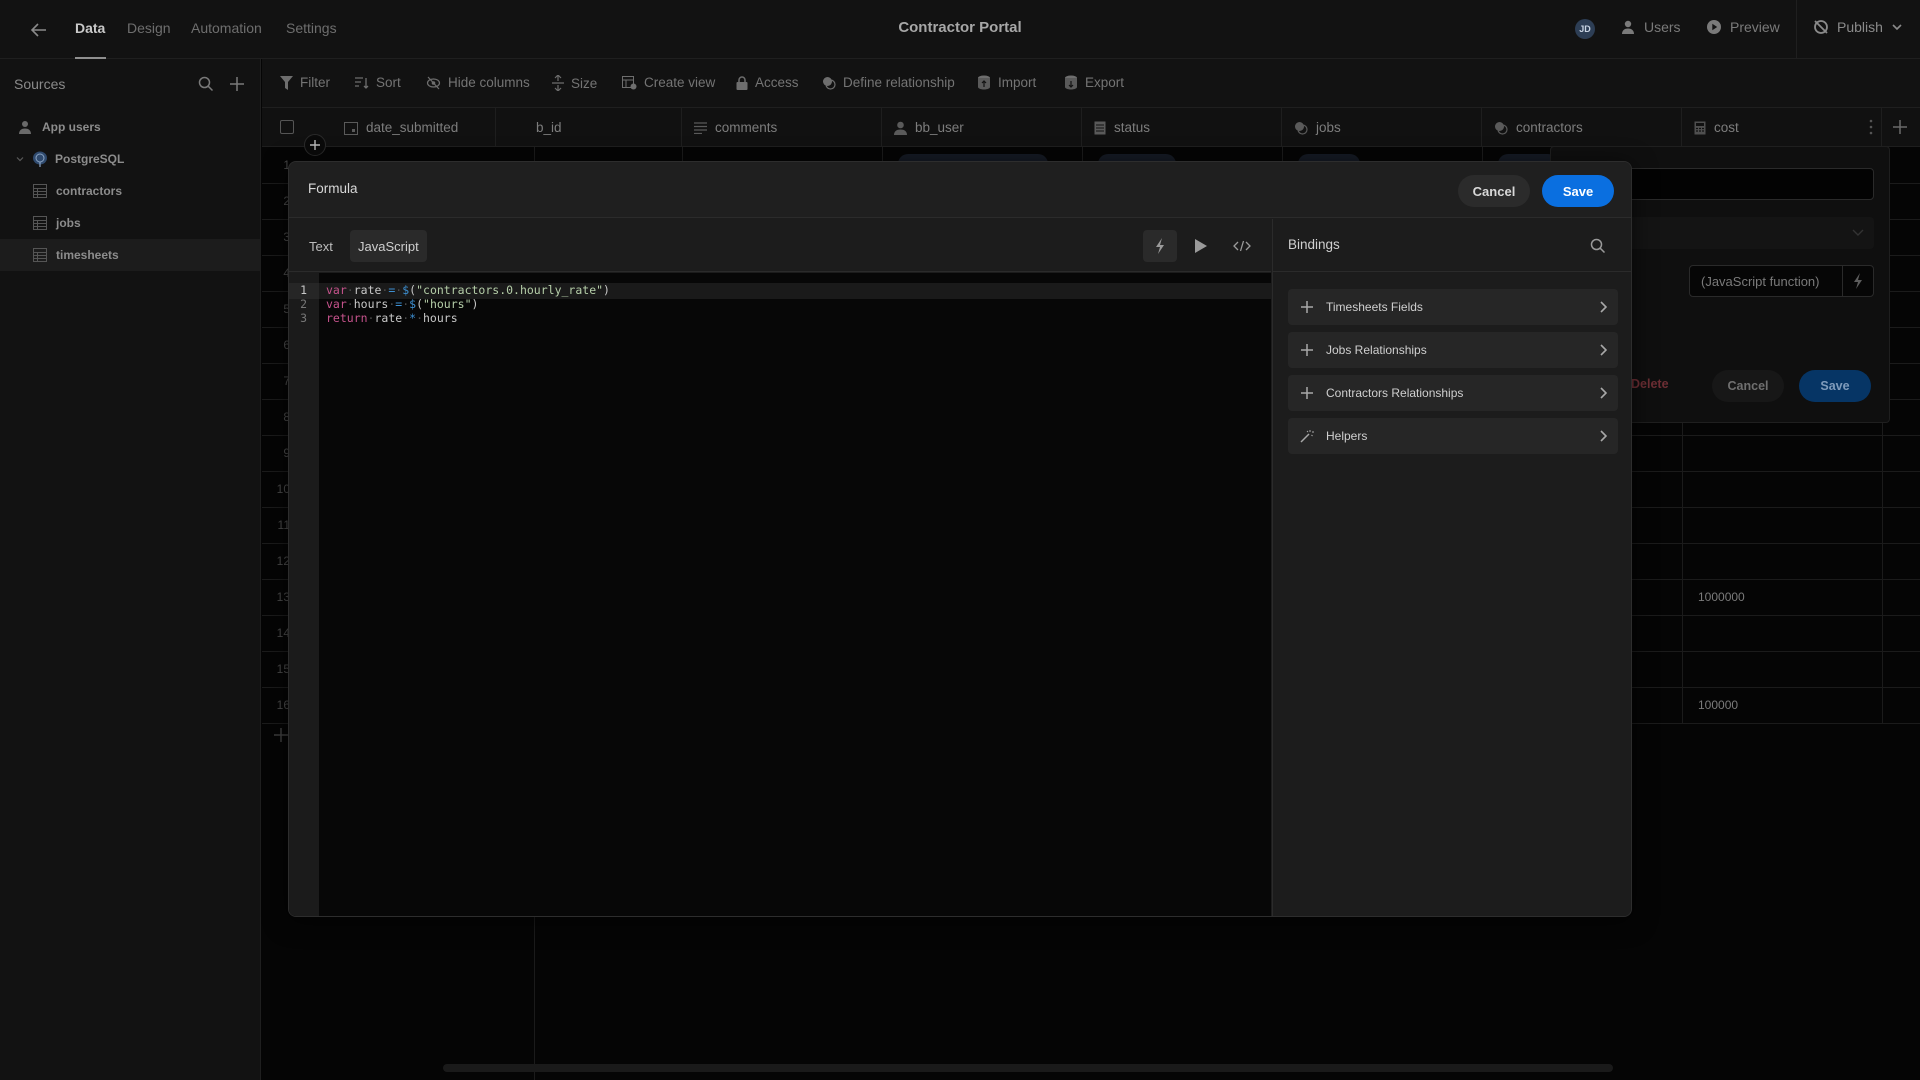  I want to click on access-label: Access, so click(777, 82).